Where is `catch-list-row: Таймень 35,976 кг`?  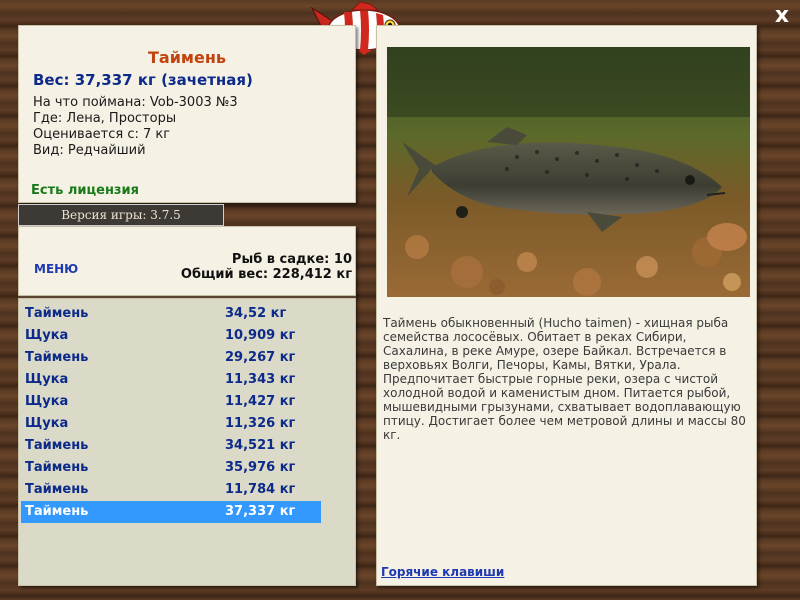 catch-list-row: Таймень 35,976 кг is located at coordinates (171, 468).